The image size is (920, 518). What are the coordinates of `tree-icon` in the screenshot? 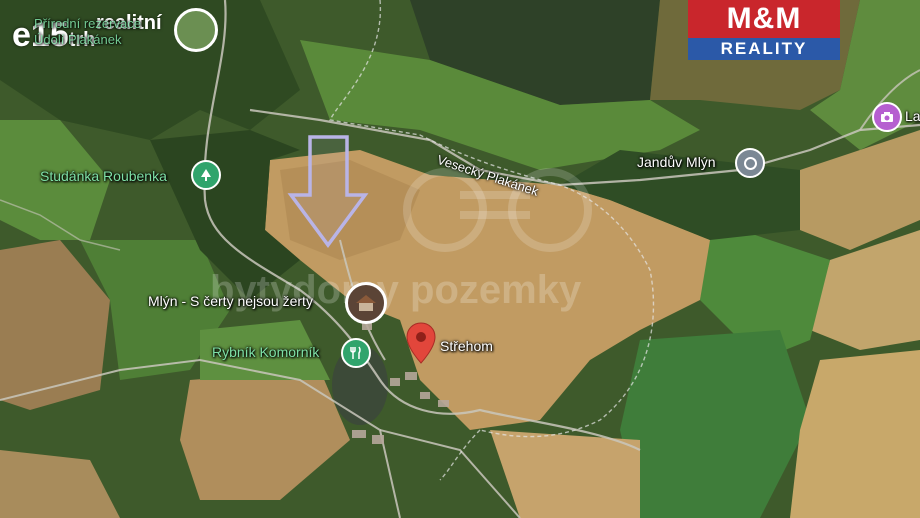 It's located at (206, 175).